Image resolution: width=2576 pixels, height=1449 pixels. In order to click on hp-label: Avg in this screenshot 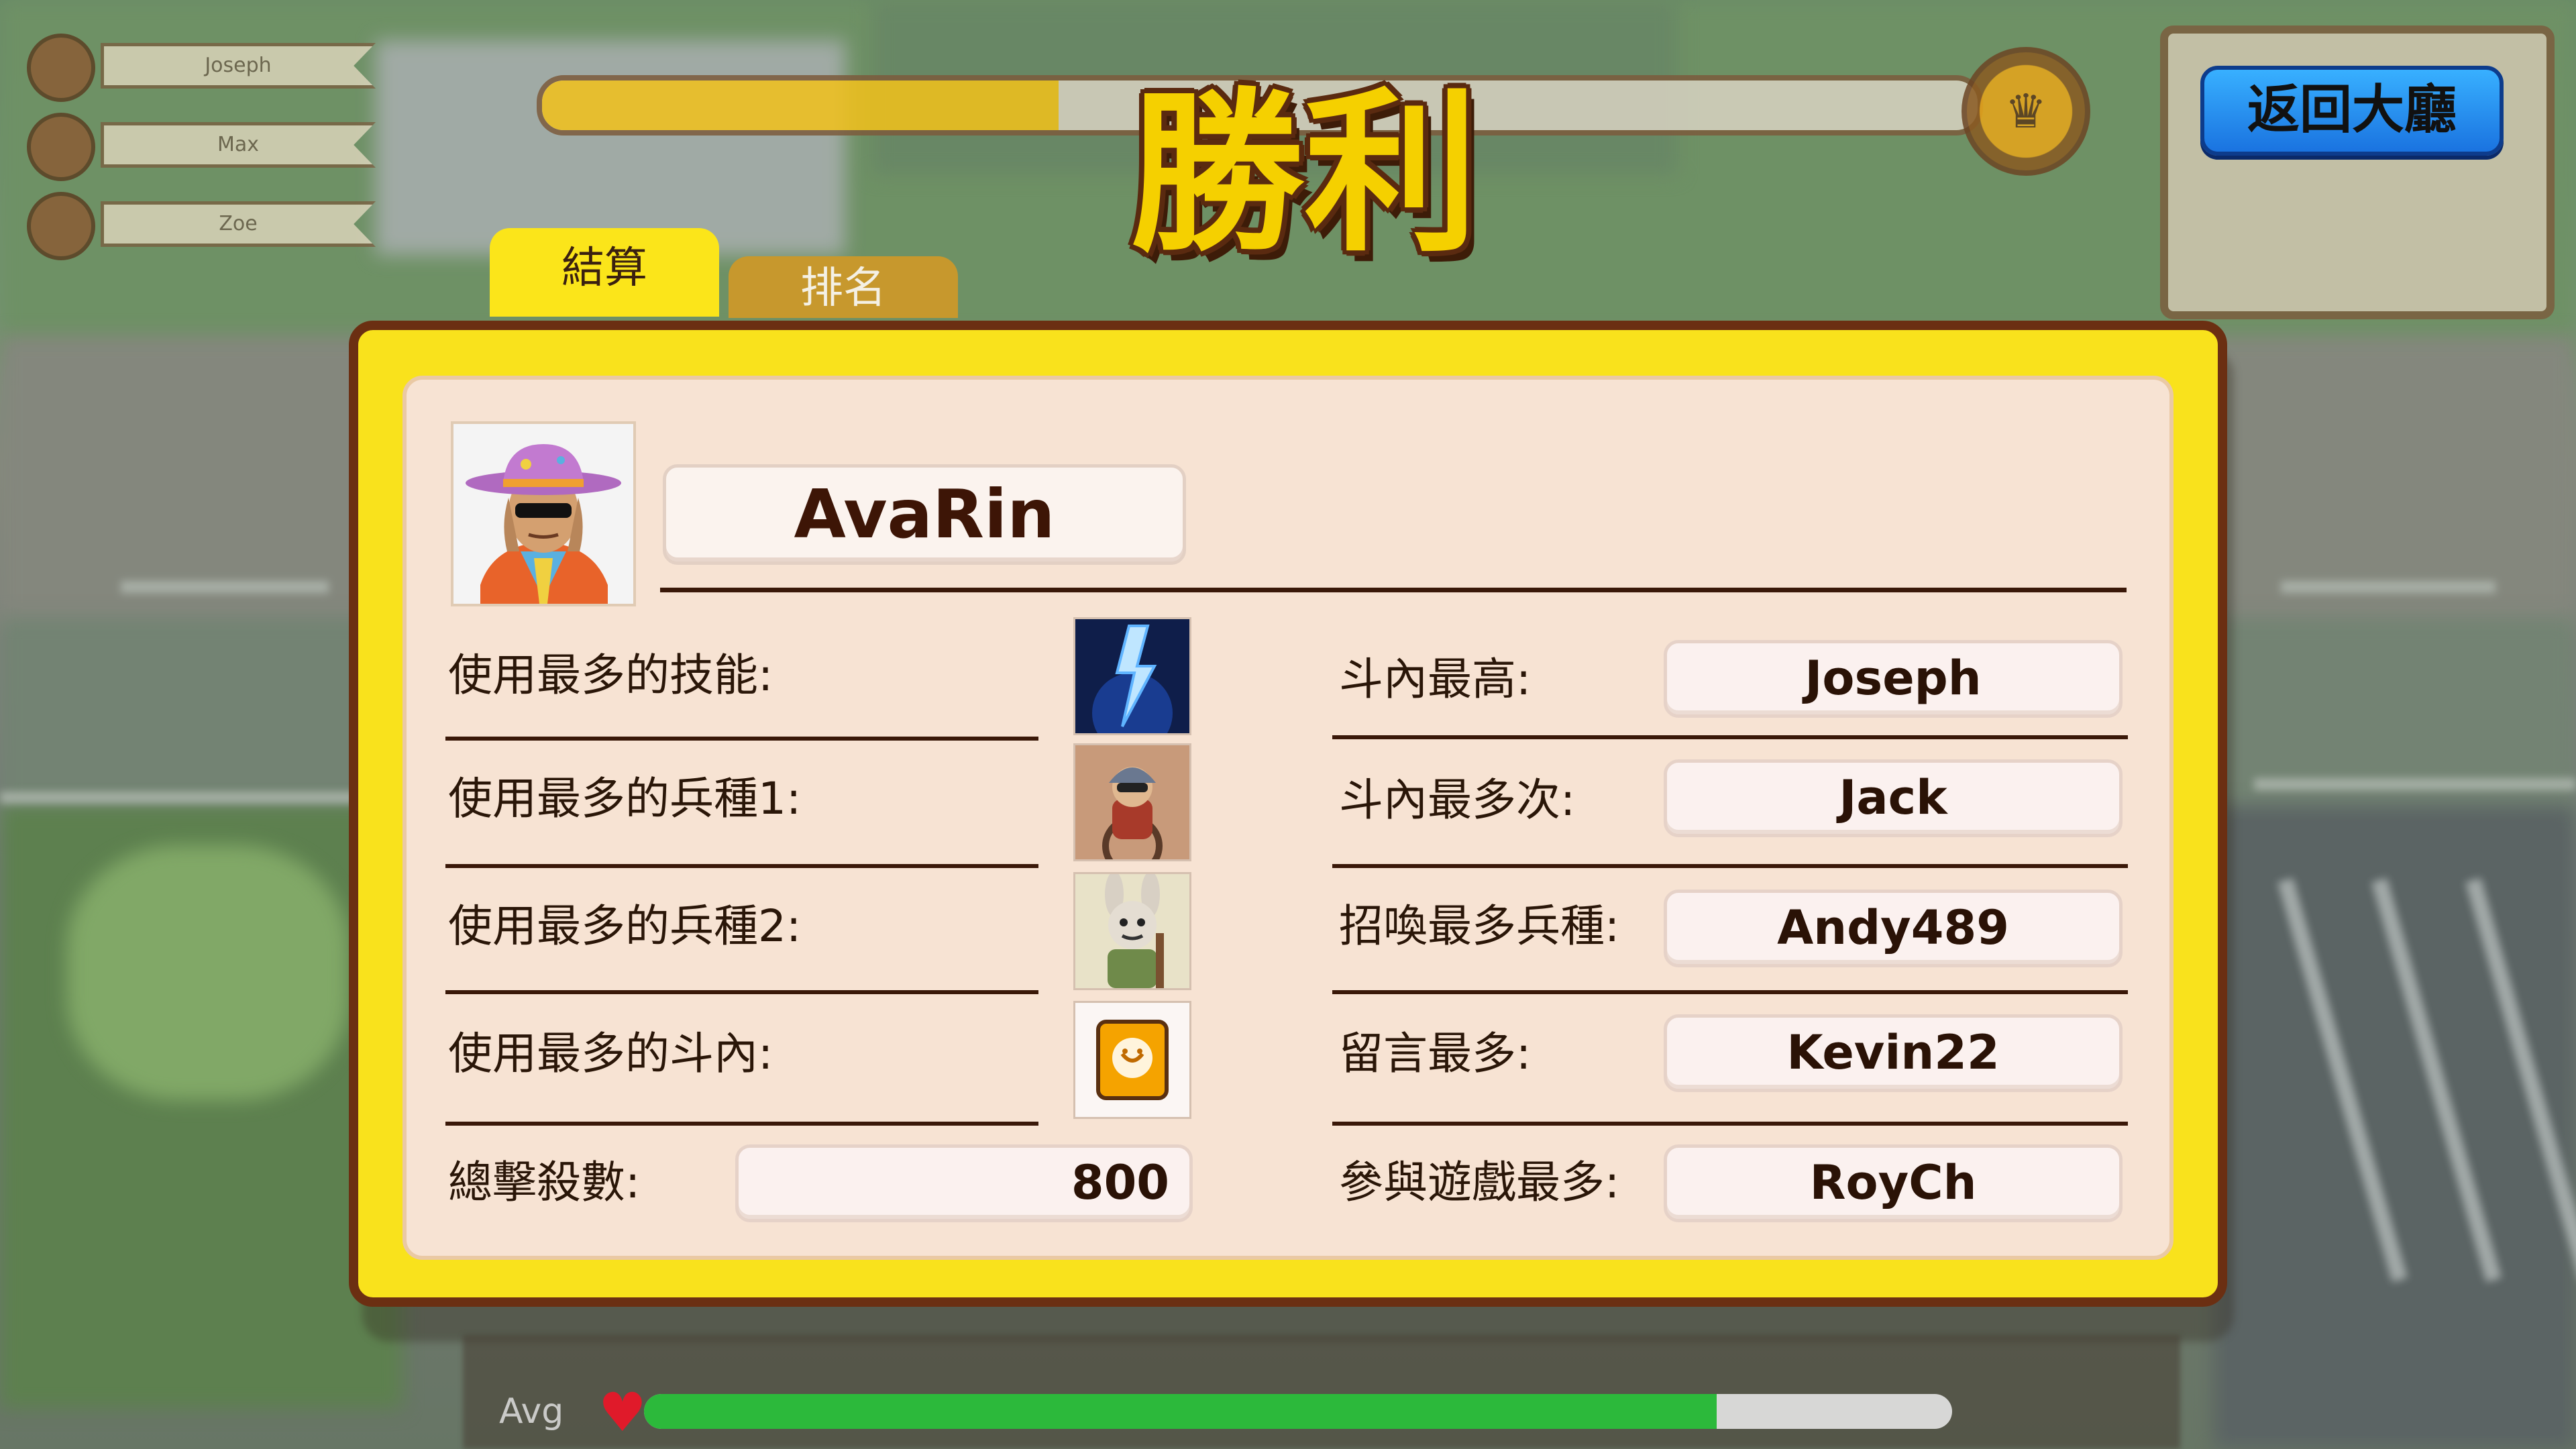, I will do `click(531, 1411)`.